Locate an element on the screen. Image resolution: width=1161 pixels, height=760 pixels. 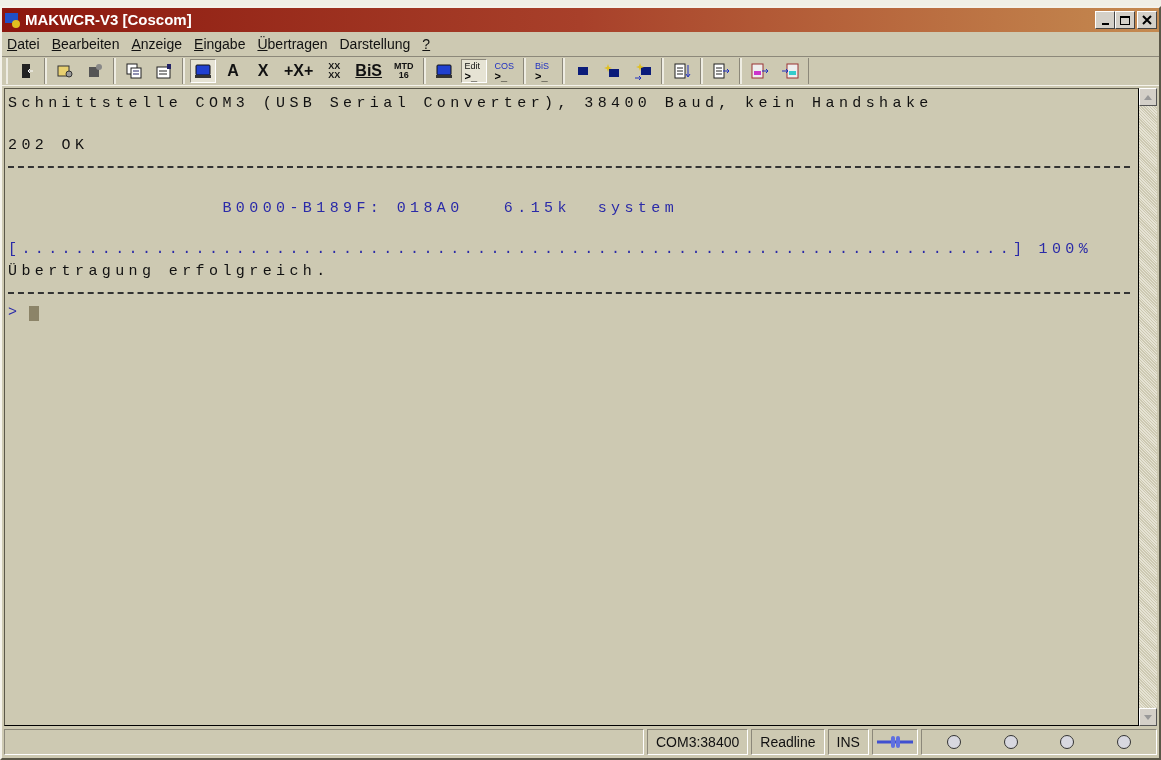
toolbar-button: +X+ is located at coordinates (299, 71).